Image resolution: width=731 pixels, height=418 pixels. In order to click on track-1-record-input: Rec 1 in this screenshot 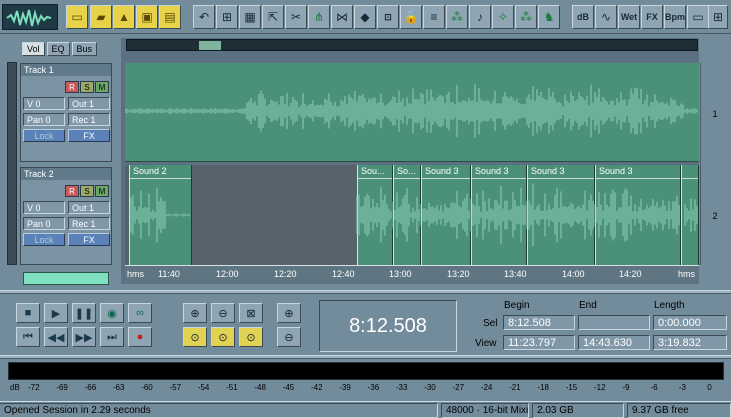, I will do `click(89, 119)`.